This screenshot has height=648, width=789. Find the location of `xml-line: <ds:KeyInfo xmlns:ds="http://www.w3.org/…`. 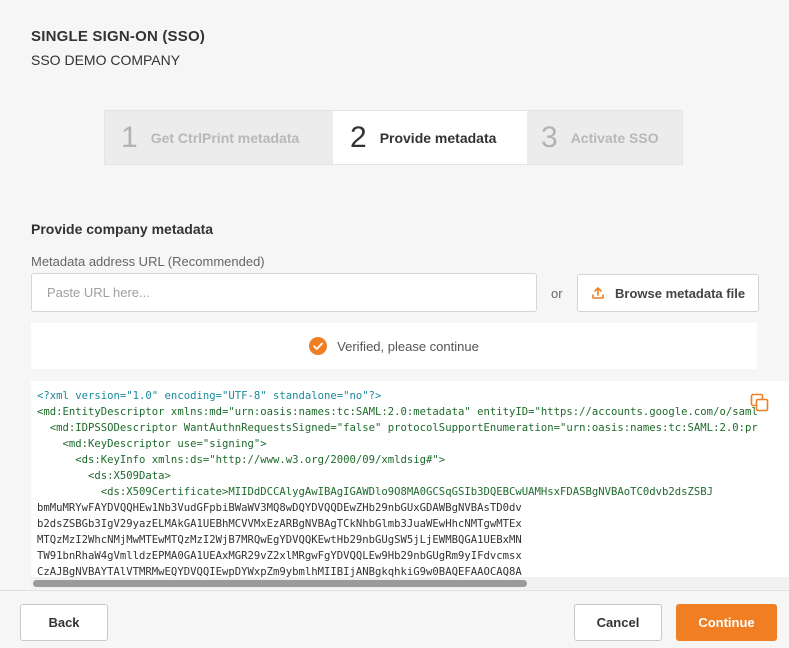

xml-line: <ds:KeyInfo xmlns:ds="http://www.w3.org/… is located at coordinates (241, 460).